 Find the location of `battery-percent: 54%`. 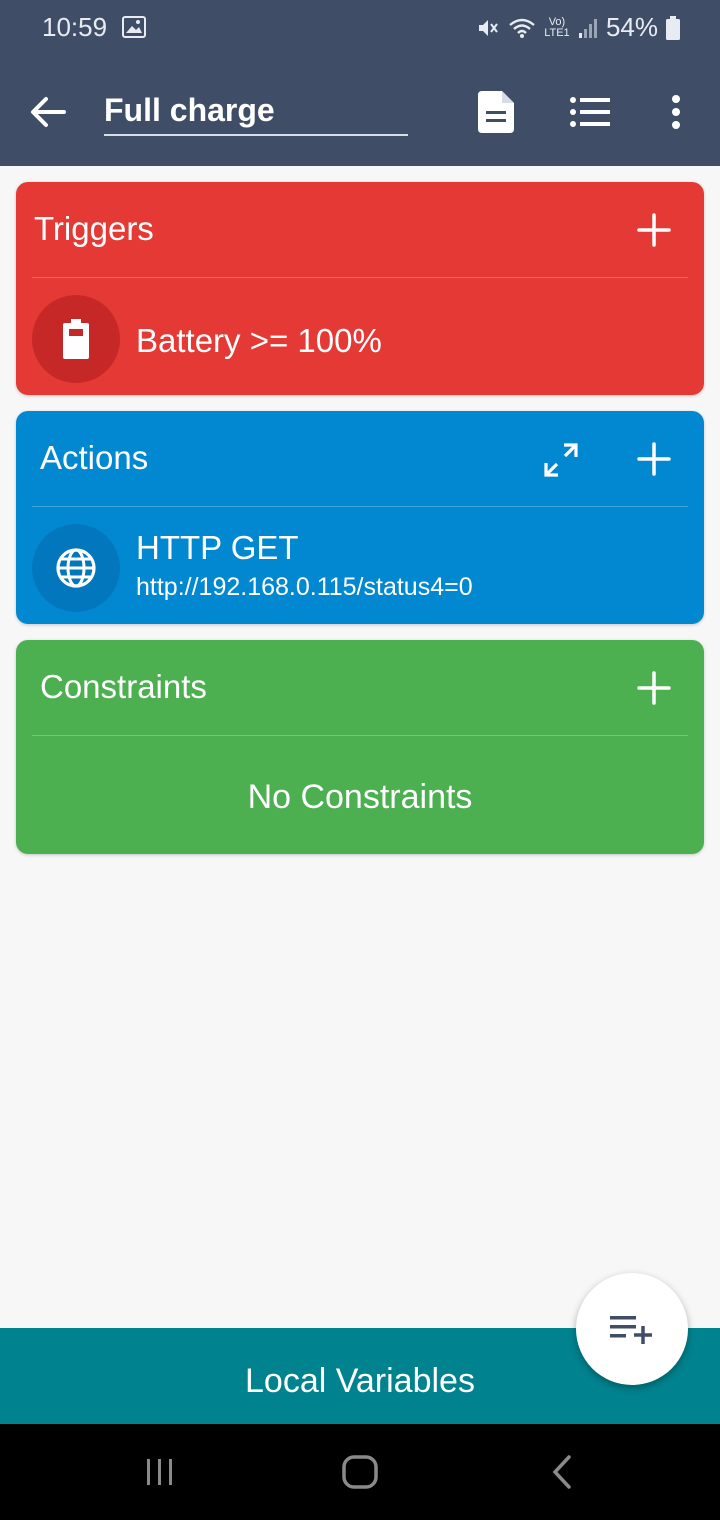

battery-percent: 54% is located at coordinates (631, 27).